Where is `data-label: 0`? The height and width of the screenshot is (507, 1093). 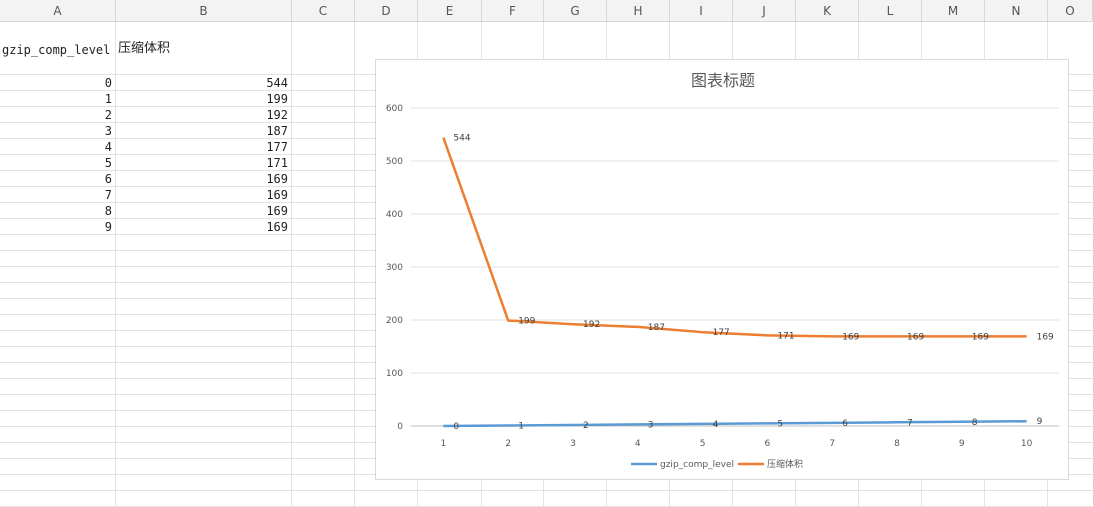 data-label: 0 is located at coordinates (456, 427).